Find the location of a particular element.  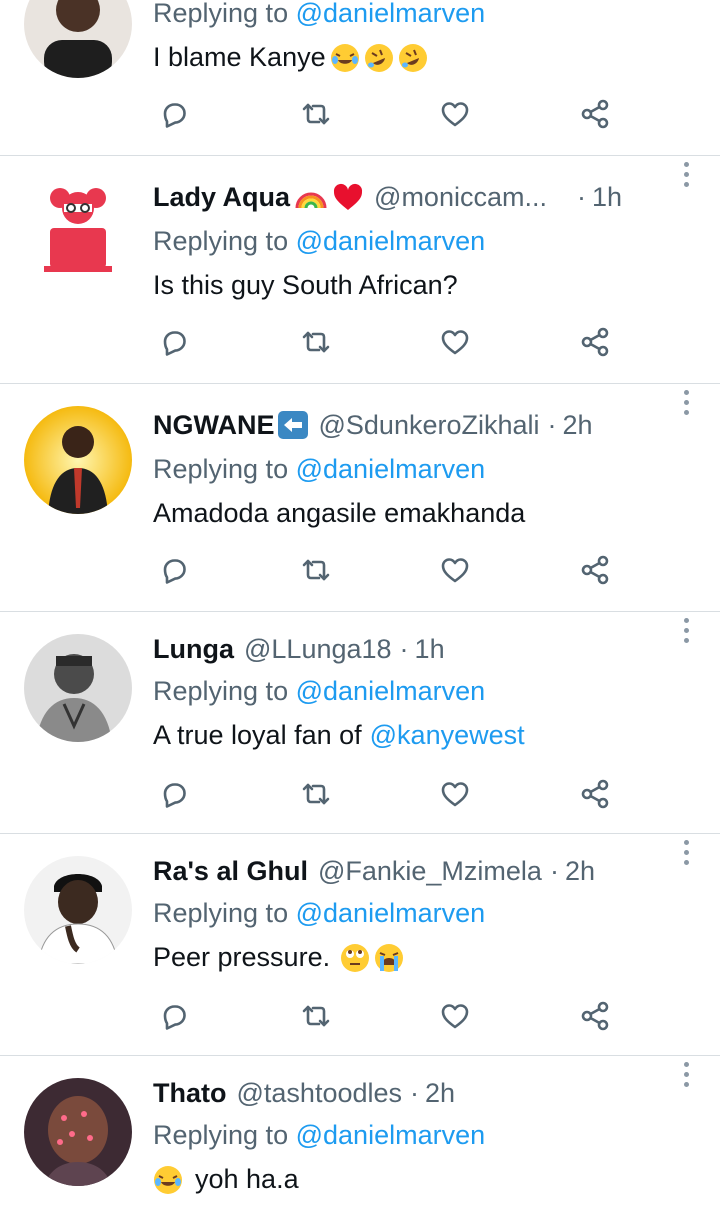

mention-link: @kanyewest is located at coordinates (447, 735).